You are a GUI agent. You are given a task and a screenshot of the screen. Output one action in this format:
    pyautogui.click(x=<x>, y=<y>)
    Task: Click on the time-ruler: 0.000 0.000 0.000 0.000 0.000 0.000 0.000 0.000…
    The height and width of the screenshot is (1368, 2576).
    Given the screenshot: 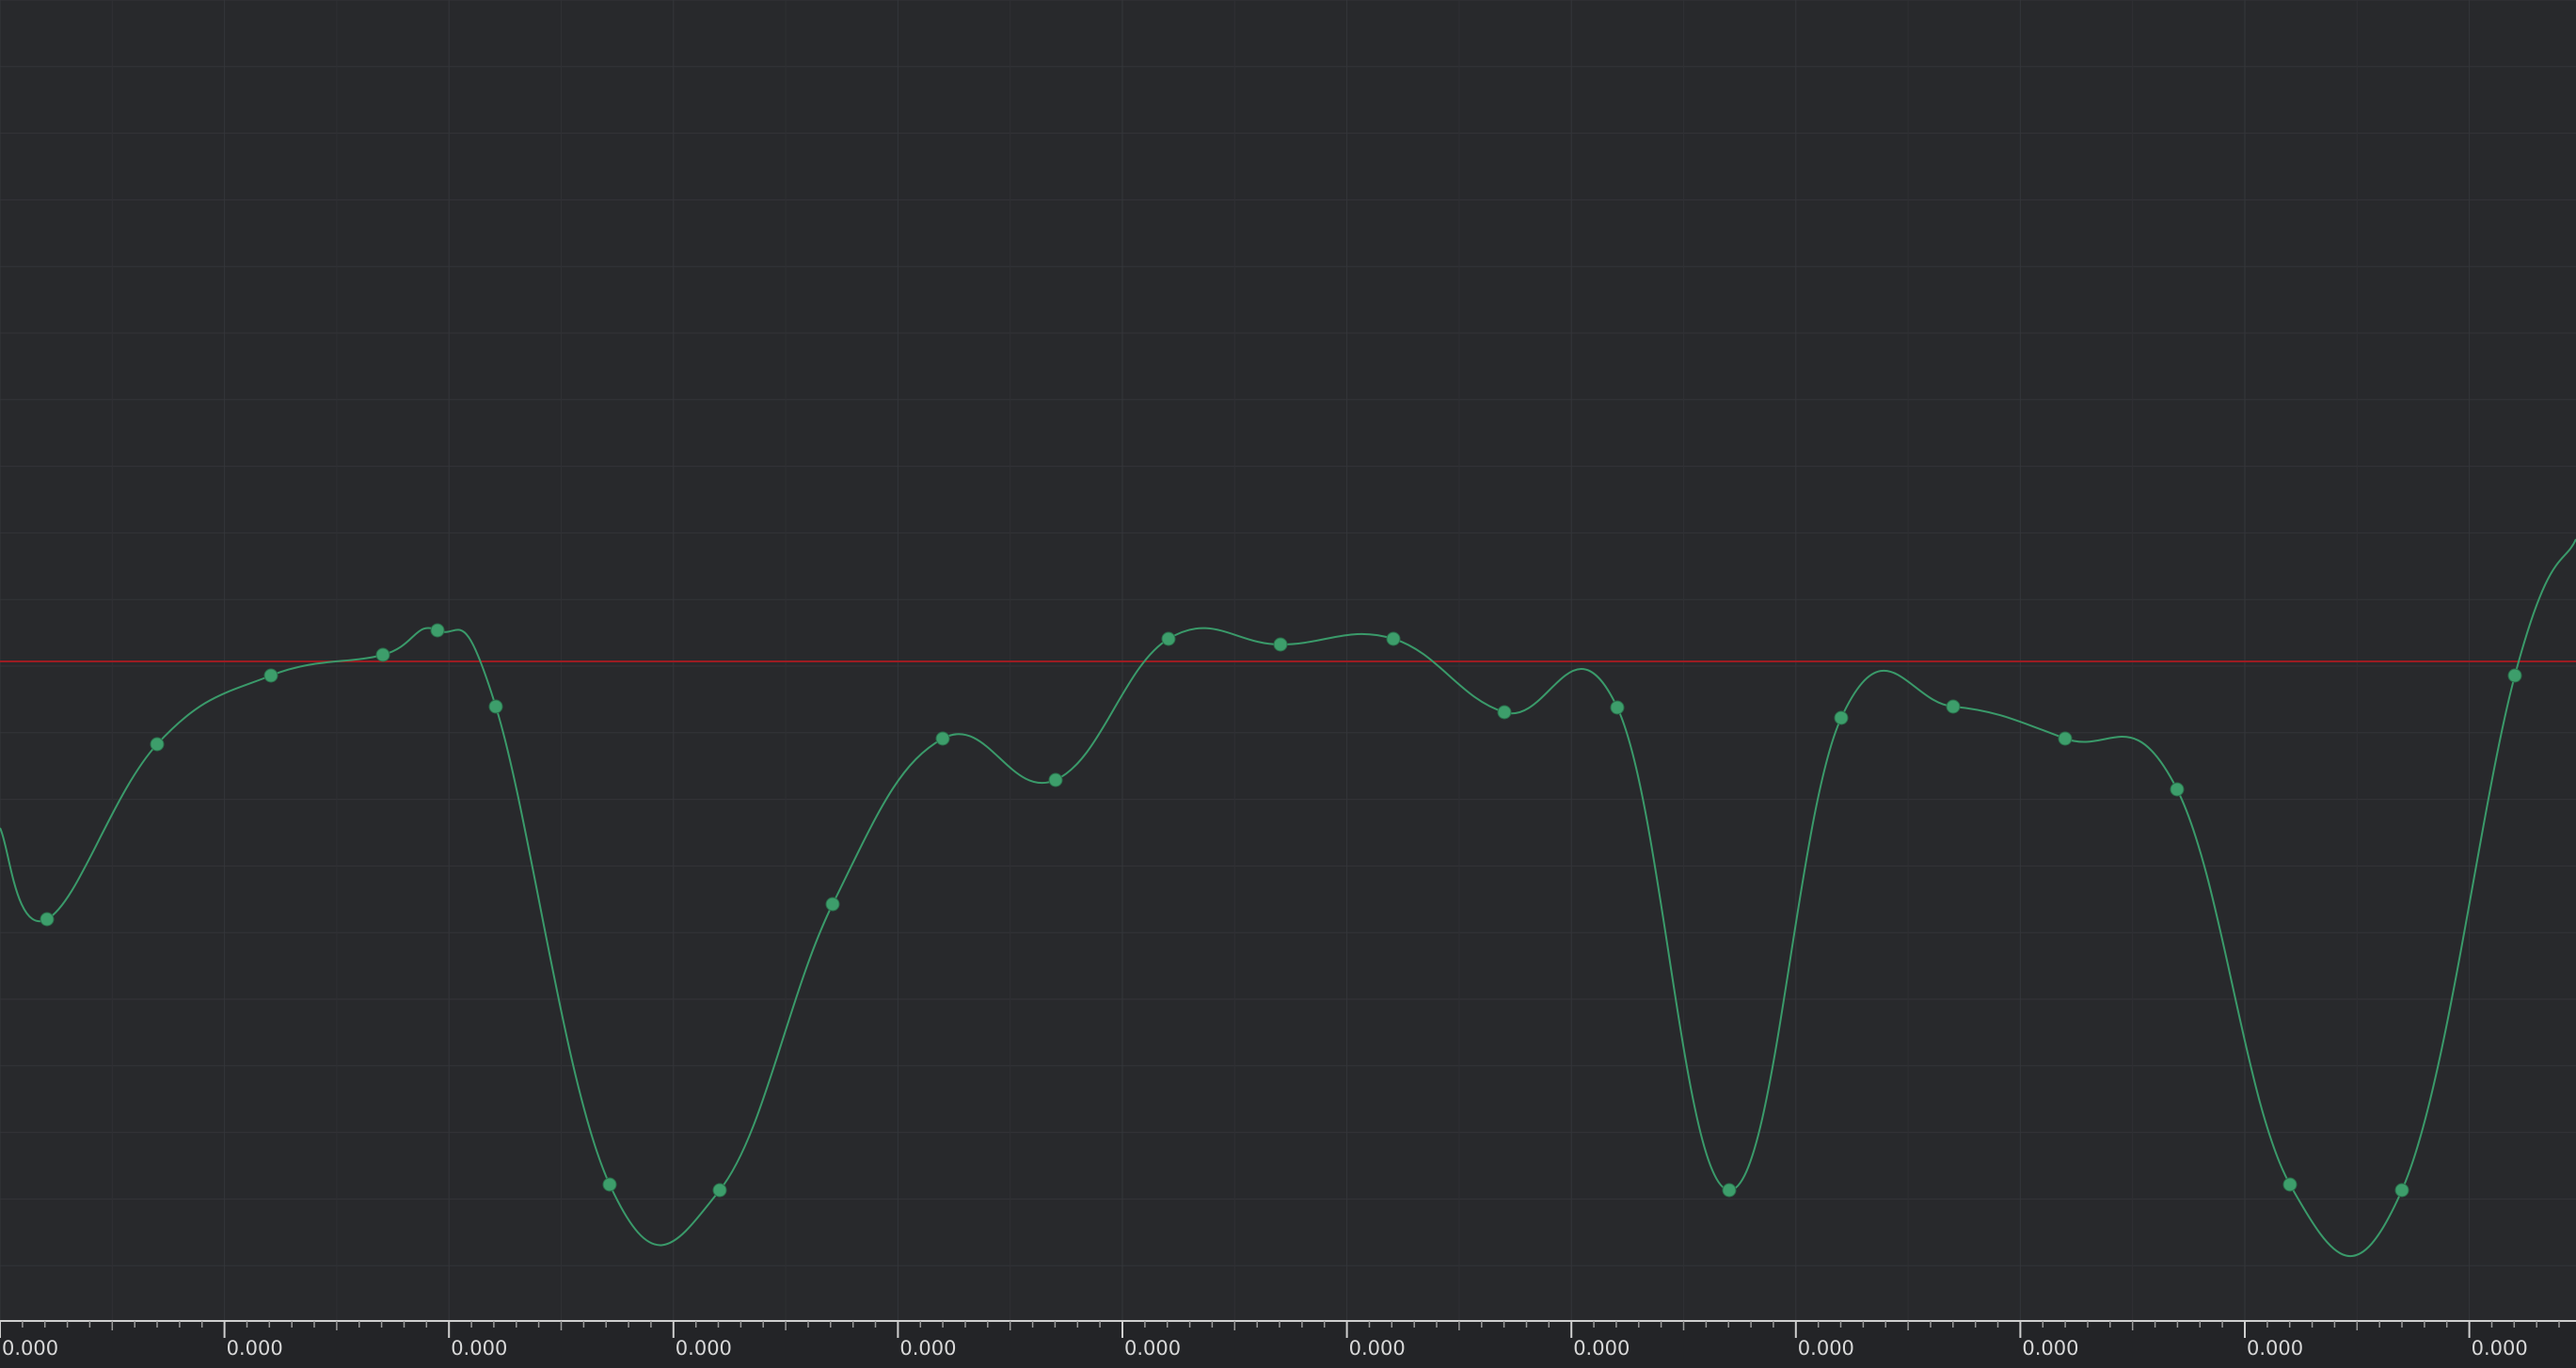 What is the action you would take?
    pyautogui.click(x=1288, y=1344)
    